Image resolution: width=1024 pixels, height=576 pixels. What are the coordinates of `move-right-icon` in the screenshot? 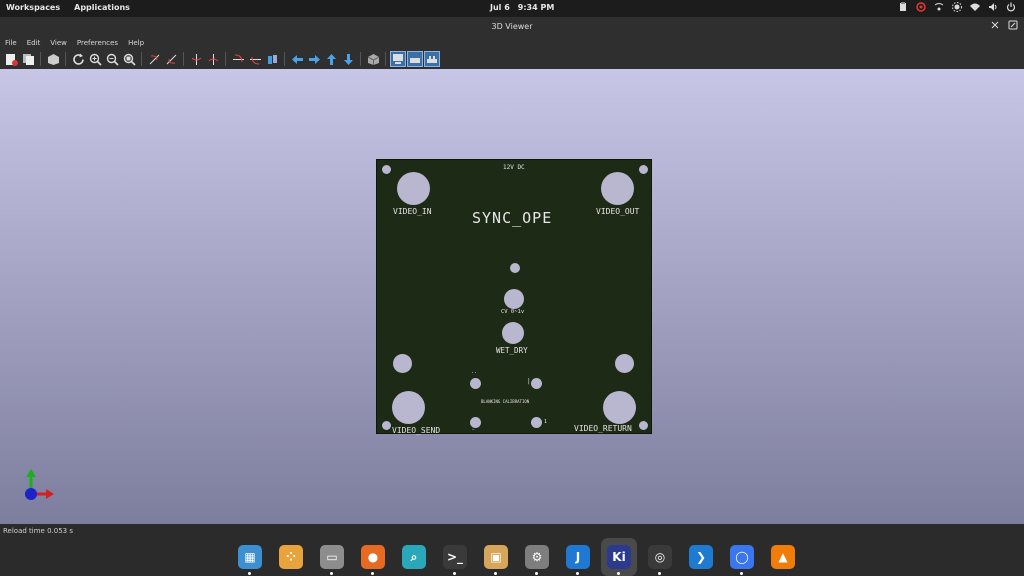 It's located at (314, 59).